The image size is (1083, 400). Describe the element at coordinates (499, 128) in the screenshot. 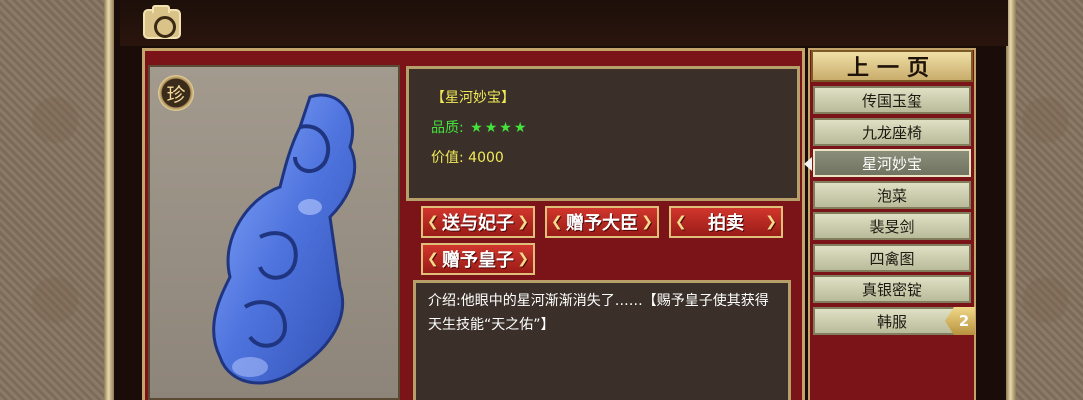

I see `quality-stars: ★★★★` at that location.